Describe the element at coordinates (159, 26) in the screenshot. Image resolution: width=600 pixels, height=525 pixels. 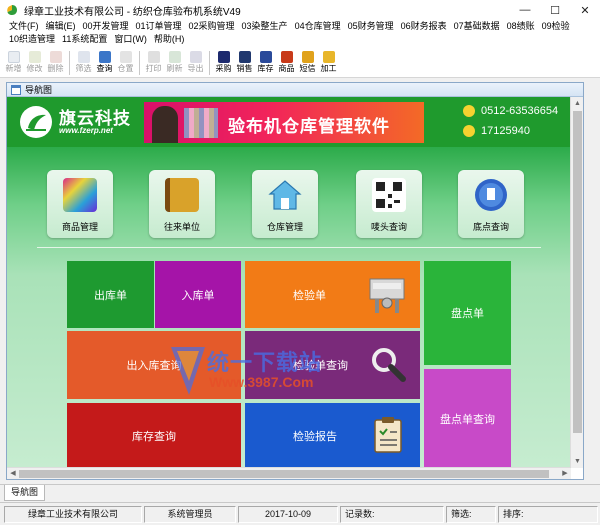
I see `menu-orders: 01订单管理` at that location.